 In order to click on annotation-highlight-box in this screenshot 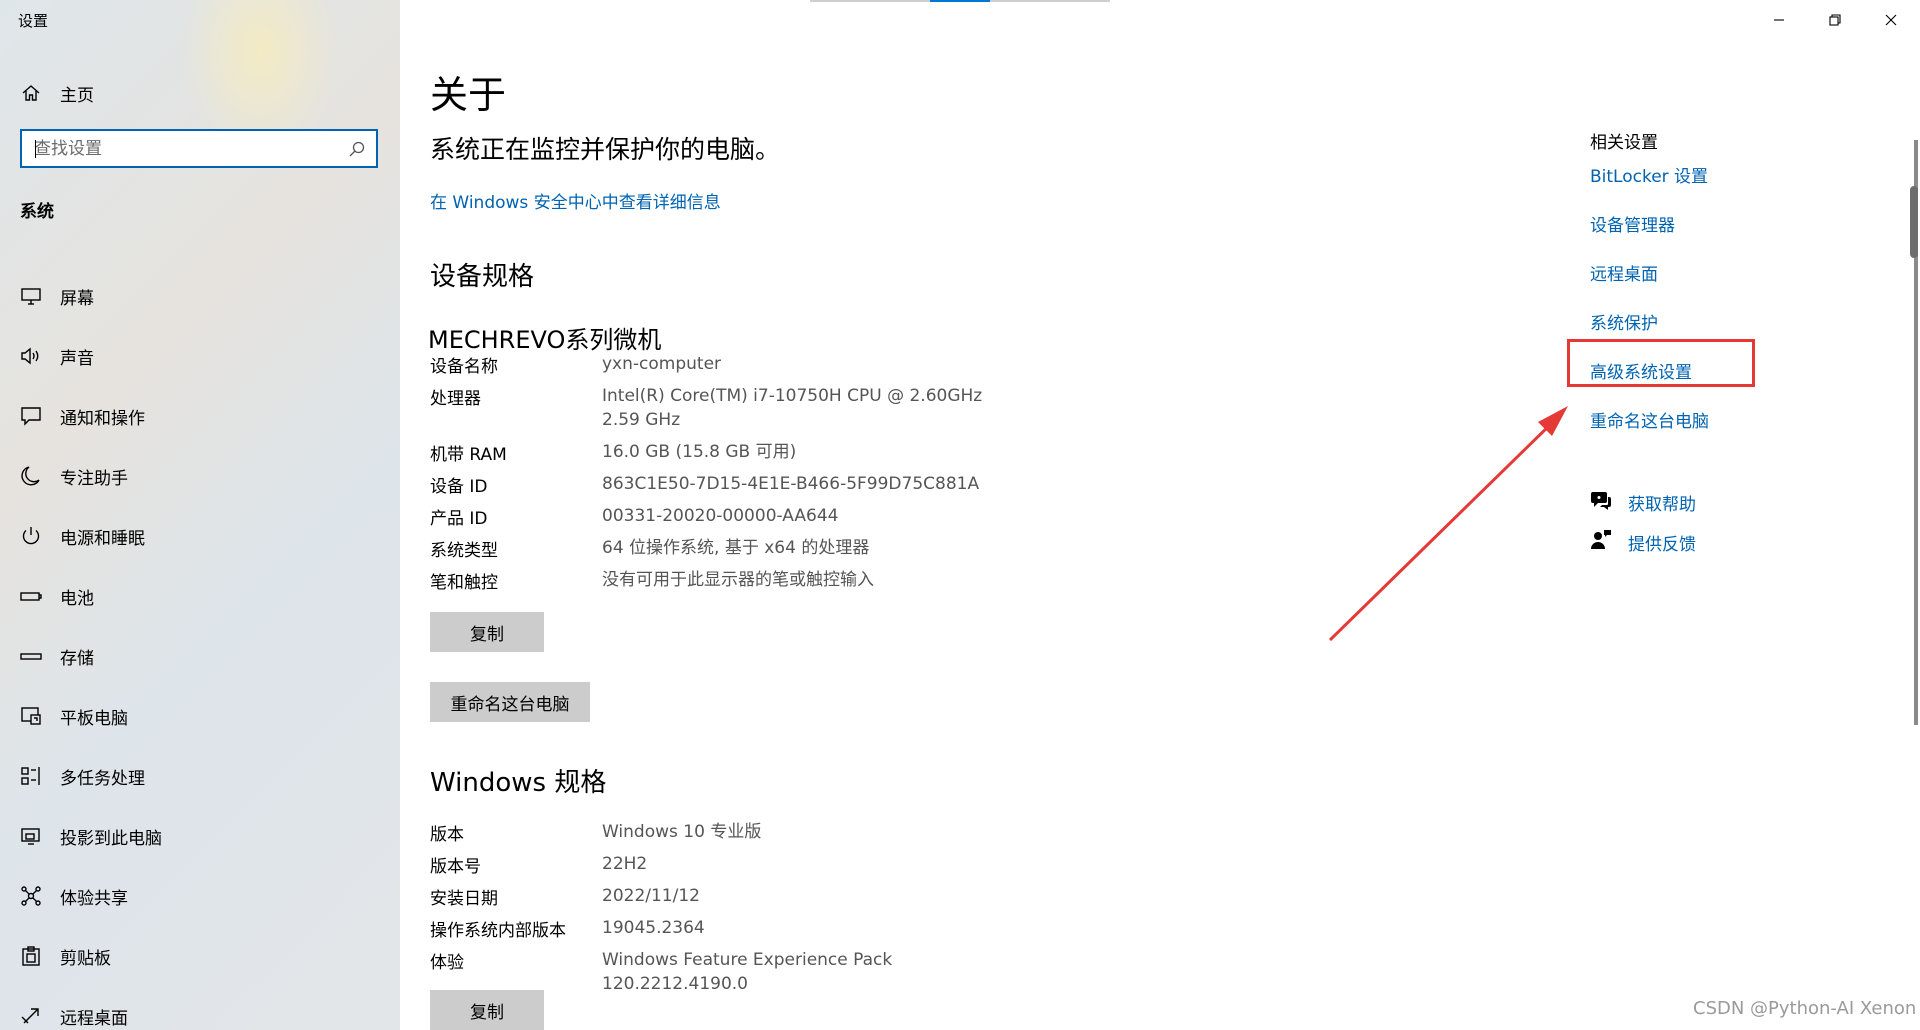, I will do `click(1661, 363)`.